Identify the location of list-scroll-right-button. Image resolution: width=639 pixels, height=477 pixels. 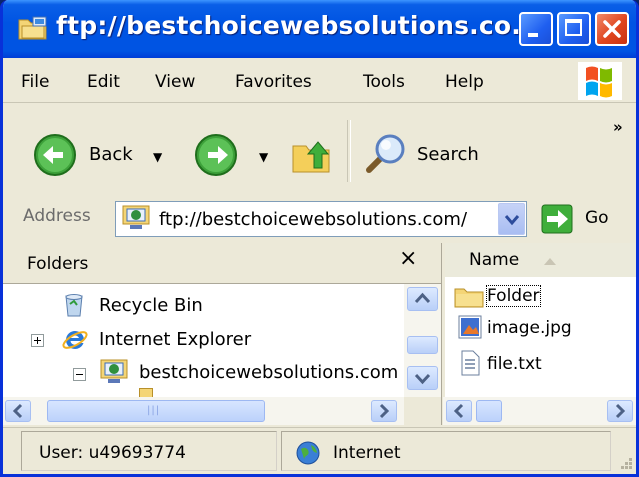
(620, 411).